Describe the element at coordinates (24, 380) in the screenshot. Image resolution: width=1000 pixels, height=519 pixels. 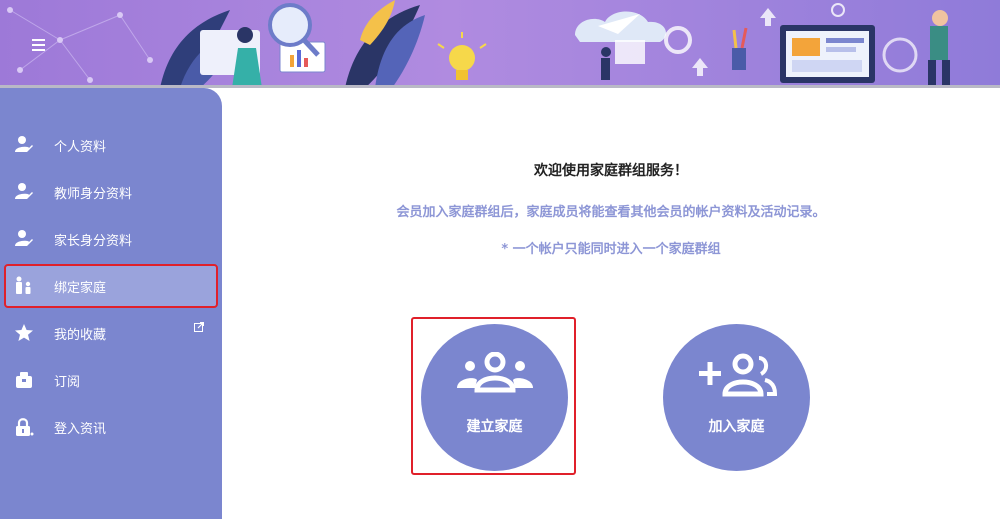
I see `subscribe-box-icon` at that location.